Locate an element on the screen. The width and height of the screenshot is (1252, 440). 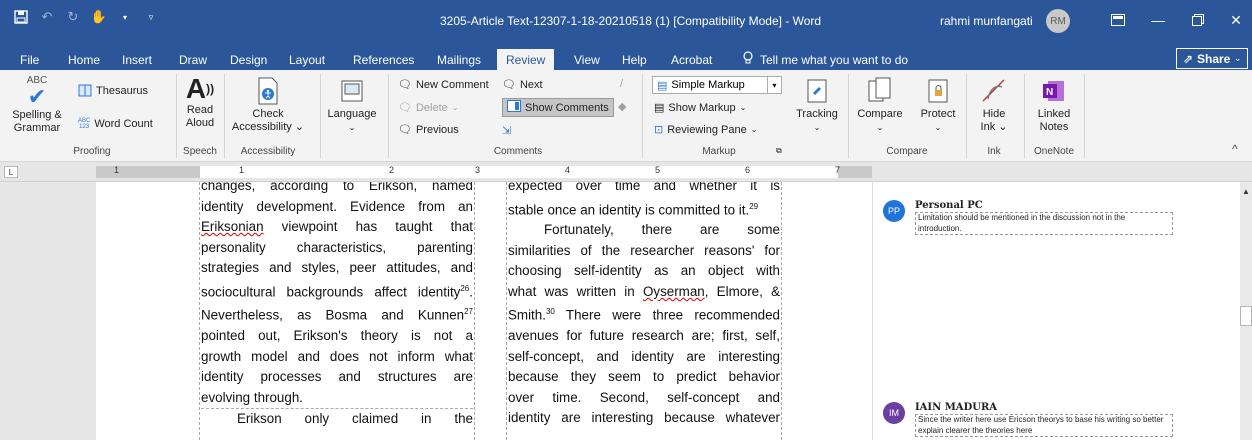
pen-icon: / is located at coordinates (621, 84).